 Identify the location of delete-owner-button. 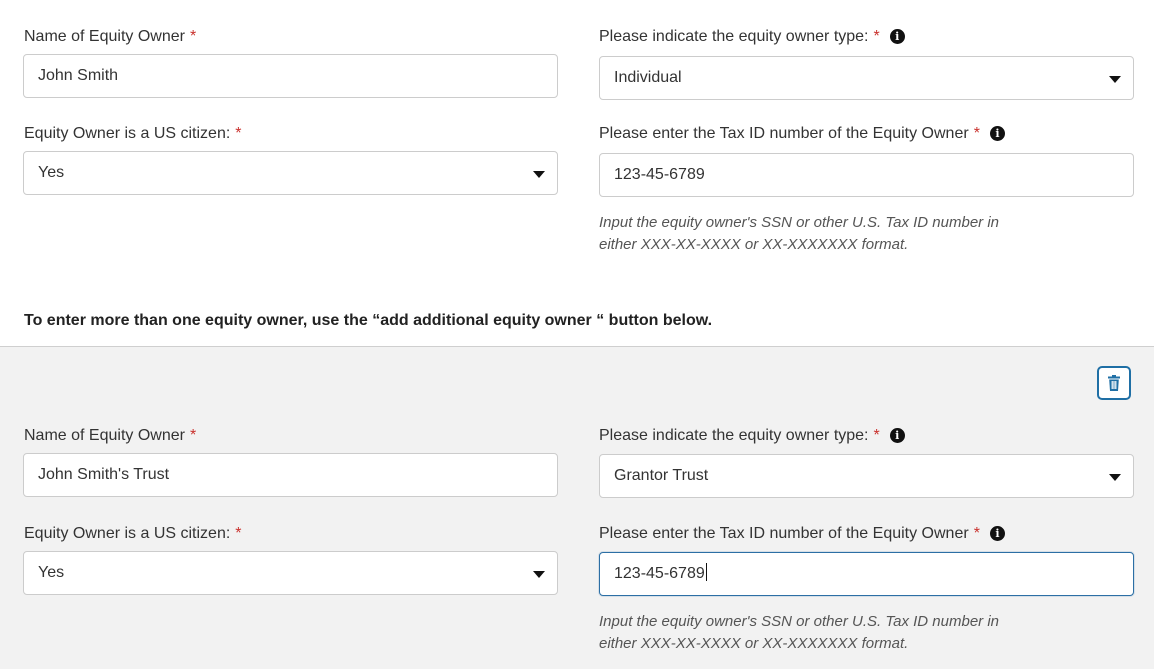
(1114, 383).